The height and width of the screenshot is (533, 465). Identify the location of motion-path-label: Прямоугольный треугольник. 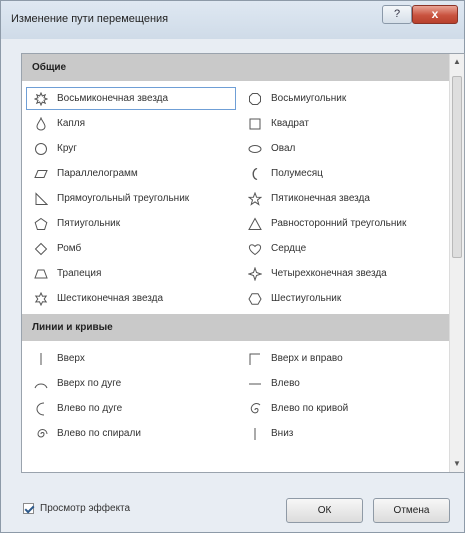
(123, 198).